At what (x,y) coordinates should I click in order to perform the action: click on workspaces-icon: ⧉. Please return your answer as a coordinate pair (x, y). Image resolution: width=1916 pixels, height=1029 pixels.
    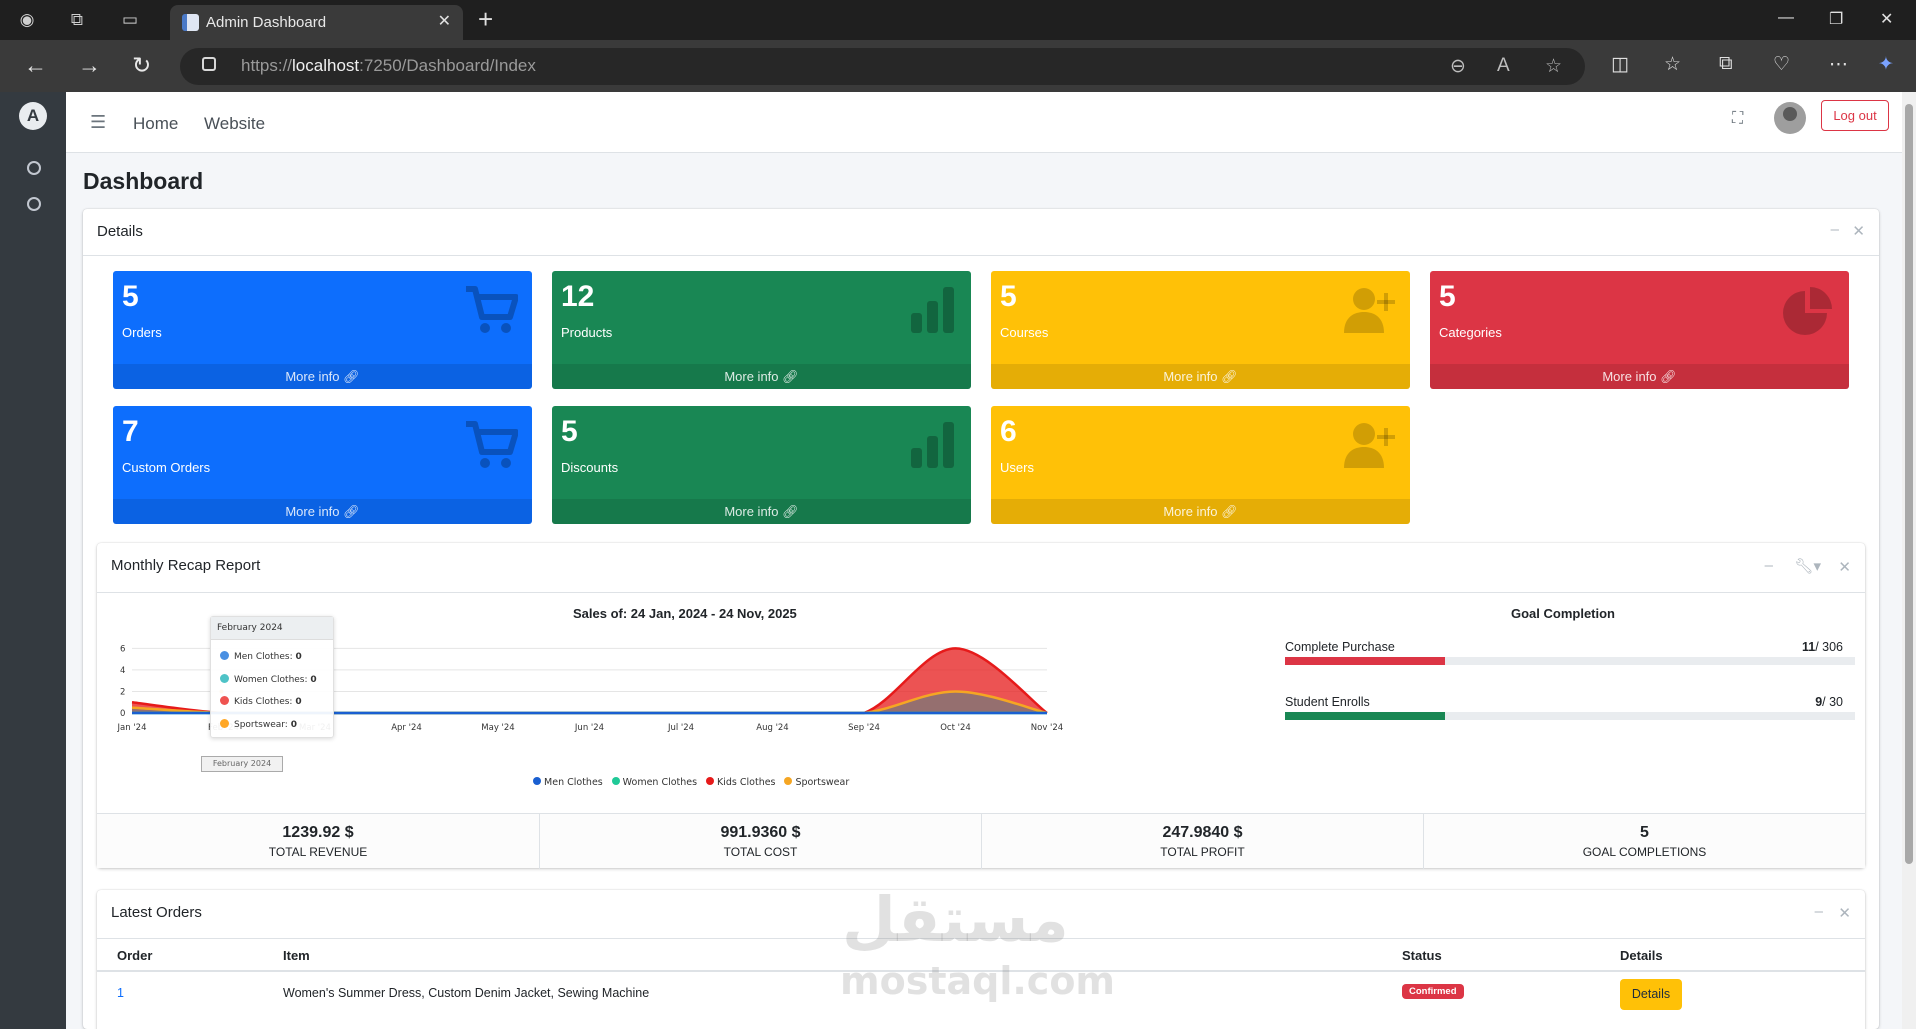
    Looking at the image, I should click on (77, 20).